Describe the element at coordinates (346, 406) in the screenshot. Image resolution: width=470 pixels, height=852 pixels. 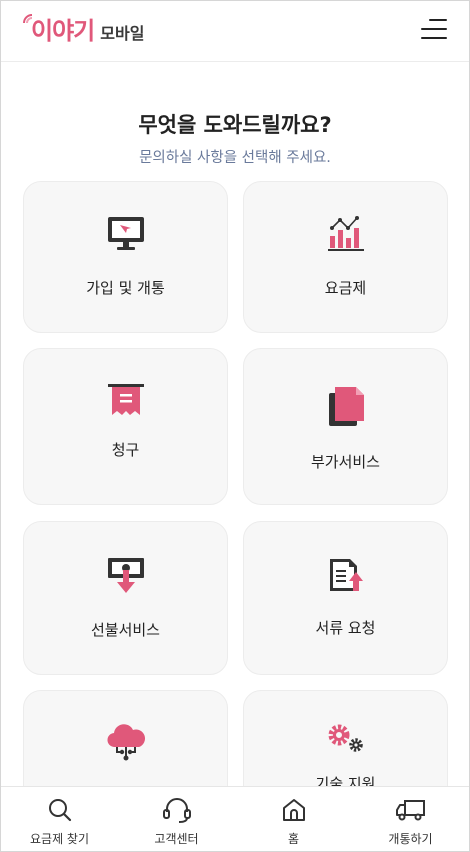
I see `documents-icon` at that location.